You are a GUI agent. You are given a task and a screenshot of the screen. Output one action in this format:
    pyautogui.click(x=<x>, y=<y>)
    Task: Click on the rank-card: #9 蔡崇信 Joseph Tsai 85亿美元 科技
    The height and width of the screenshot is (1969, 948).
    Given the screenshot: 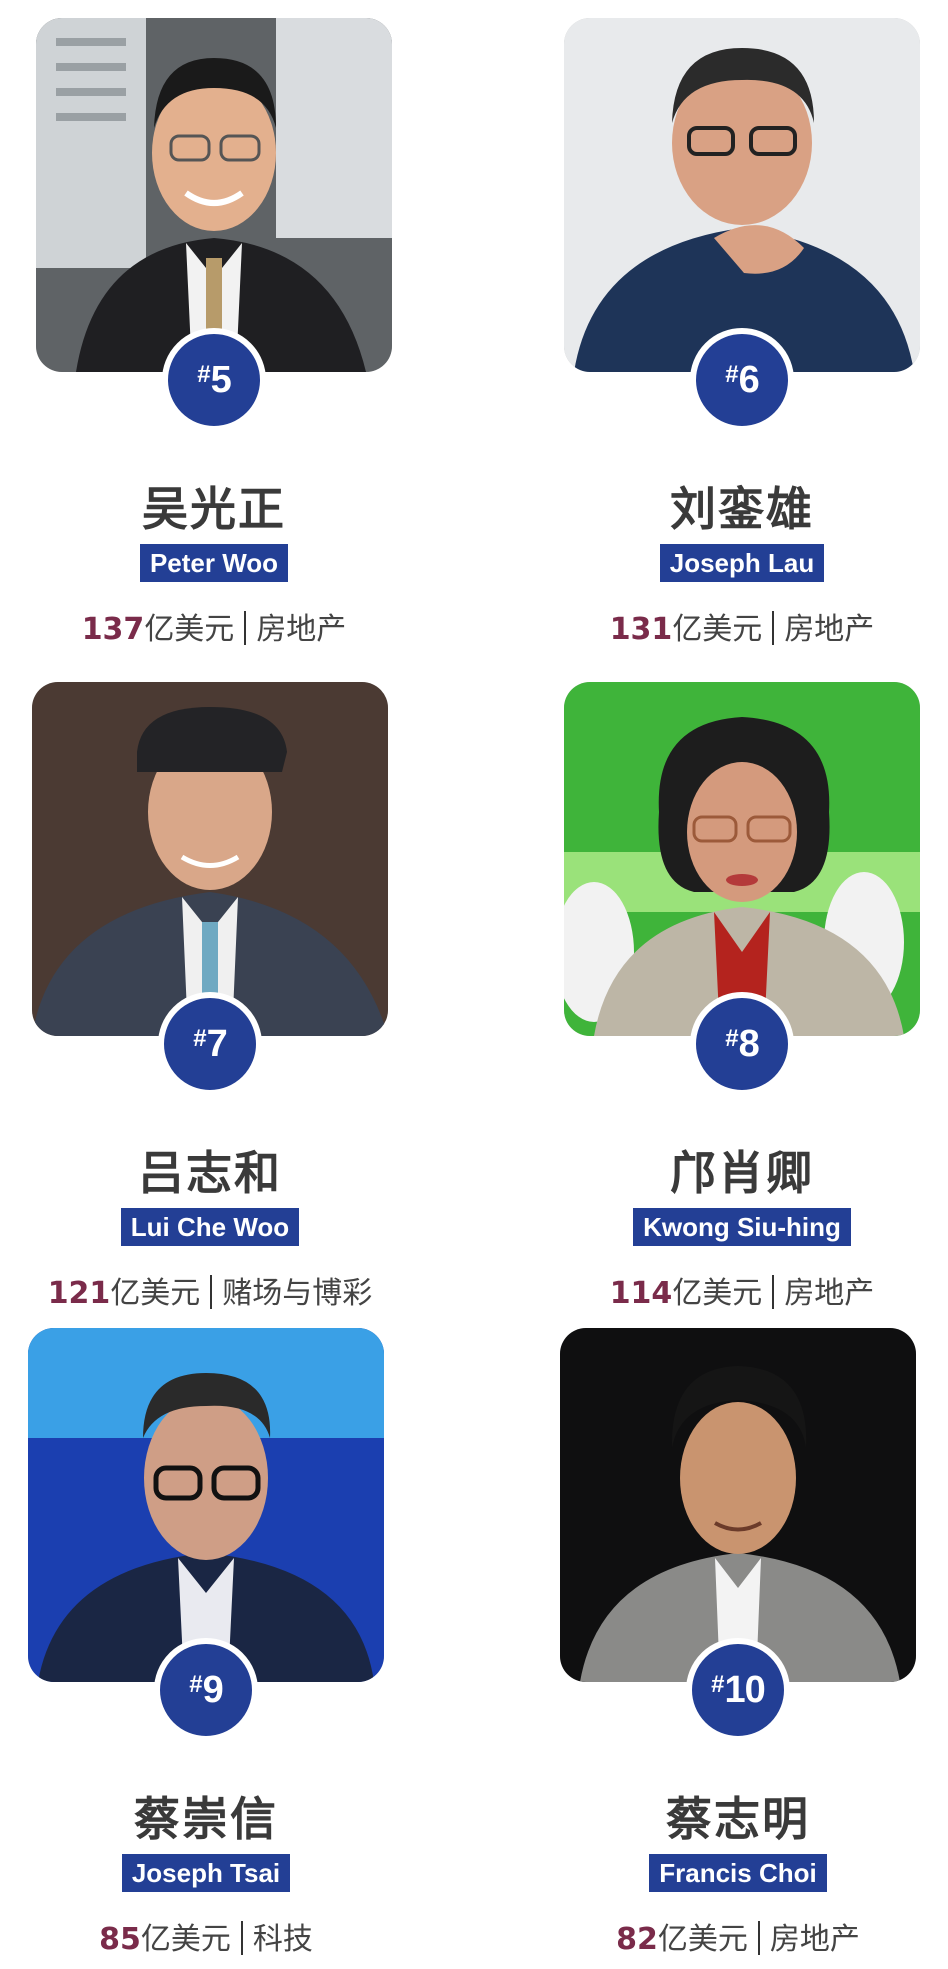 What is the action you would take?
    pyautogui.click(x=208, y=1648)
    